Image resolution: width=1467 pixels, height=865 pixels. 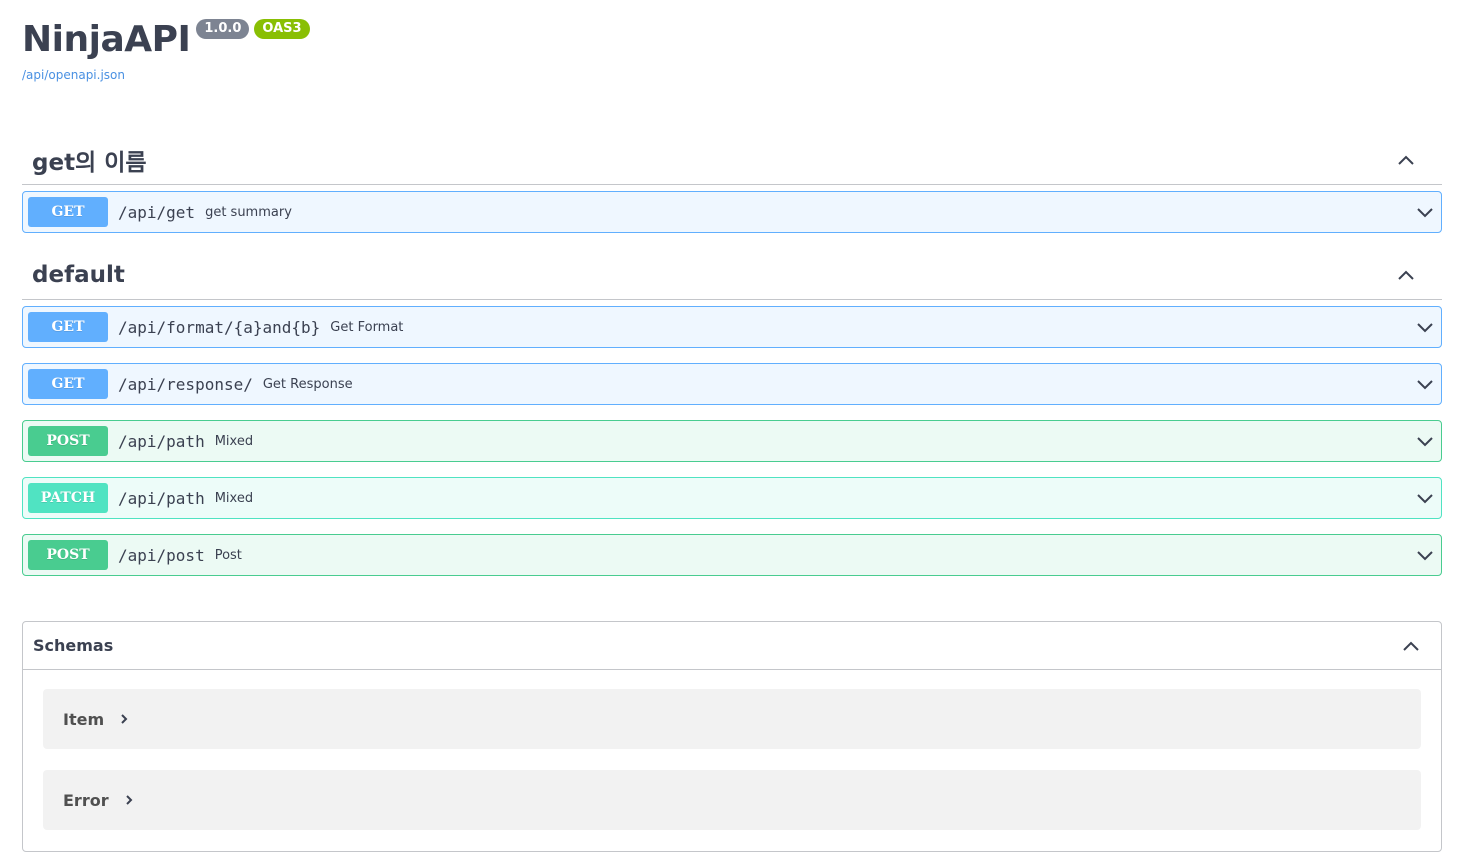 I want to click on operation-summary: Post, so click(x=228, y=555).